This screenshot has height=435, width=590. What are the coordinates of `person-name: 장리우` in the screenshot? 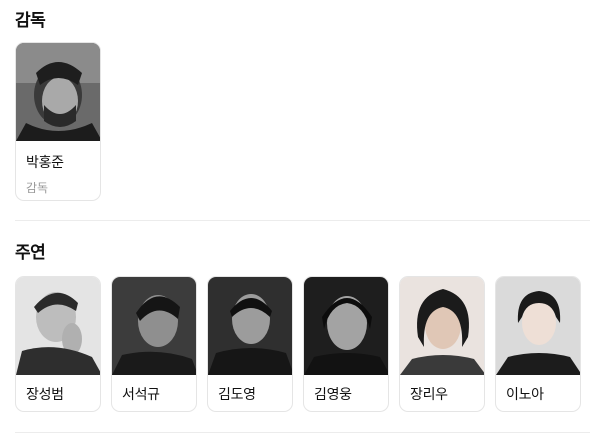 It's located at (429, 395).